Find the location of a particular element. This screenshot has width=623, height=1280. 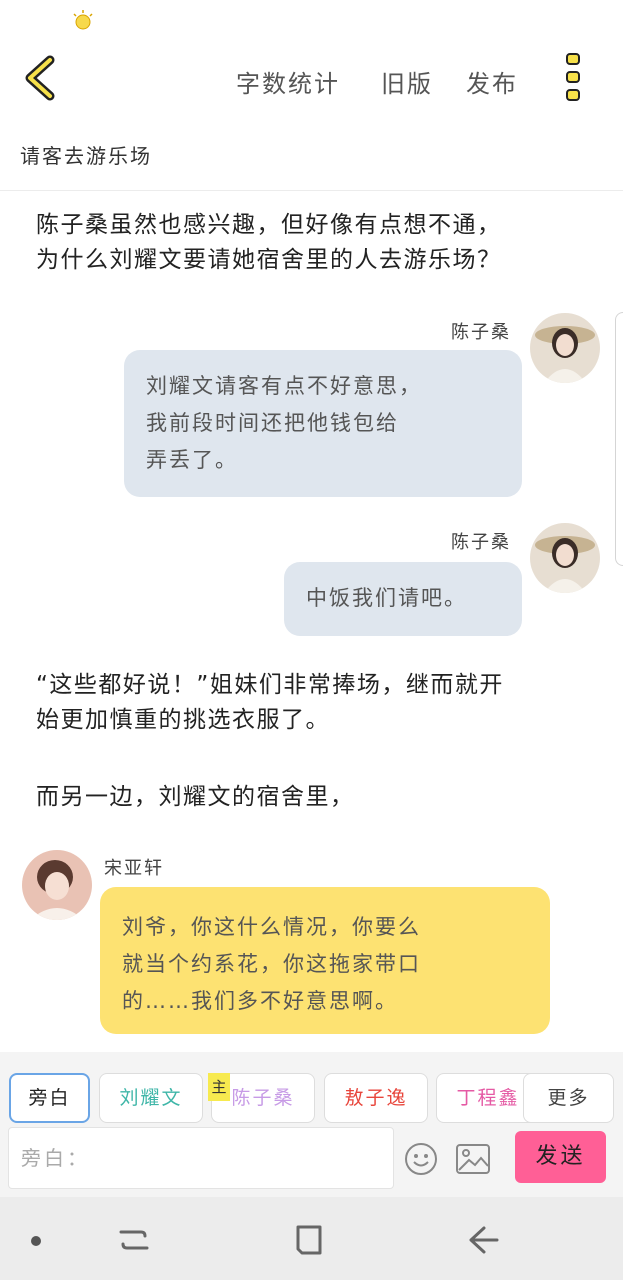

scrollbar-handle is located at coordinates (619, 439).